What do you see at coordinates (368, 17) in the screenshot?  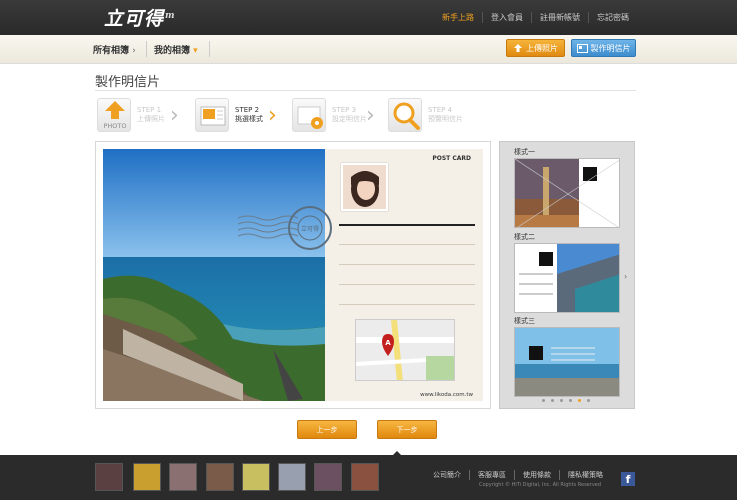 I see `top-bar: 立可得m 新手上路 登入會員 註冊新帳號 忘記密碼` at bounding box center [368, 17].